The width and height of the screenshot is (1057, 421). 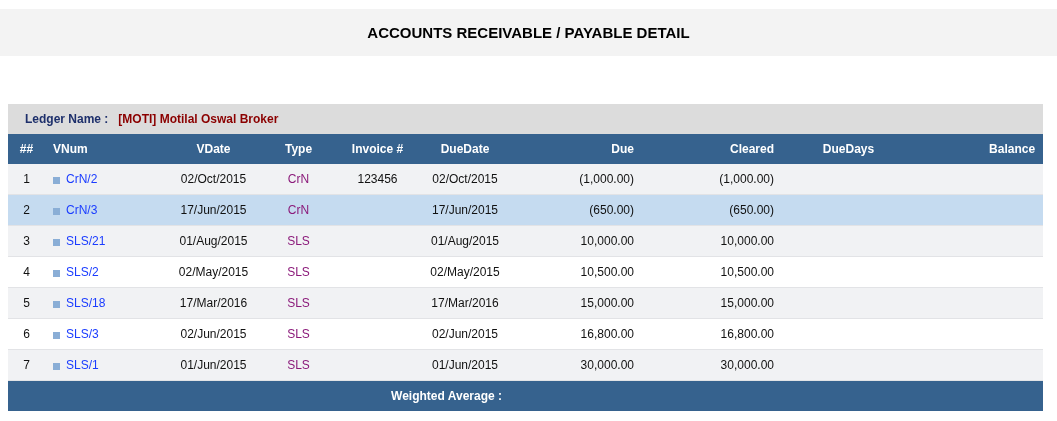 What do you see at coordinates (528, 32) in the screenshot?
I see `page-title: ACCOUNTS RECEIVABLE / PAYABLE DETAIL` at bounding box center [528, 32].